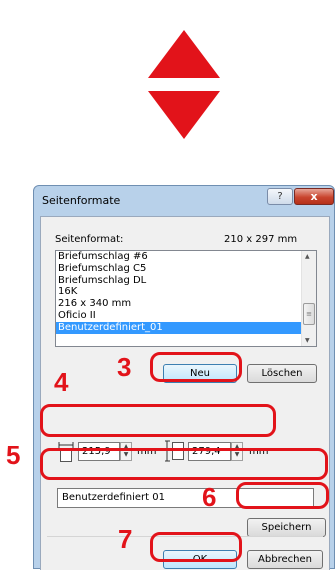  What do you see at coordinates (179, 327) in the screenshot?
I see `paper-format-item: Benutzerdefiniert_01` at bounding box center [179, 327].